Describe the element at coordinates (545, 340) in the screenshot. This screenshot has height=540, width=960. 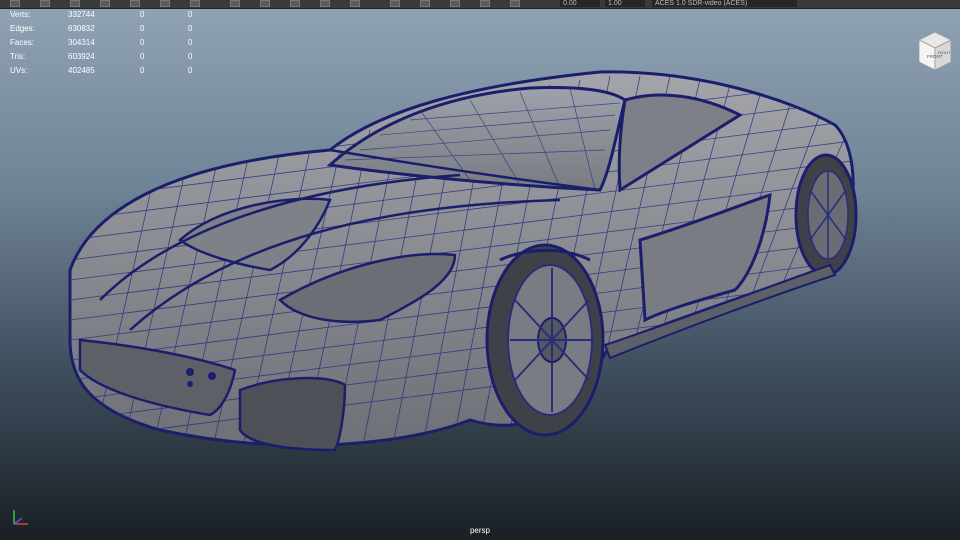
I see `front-wheel` at that location.